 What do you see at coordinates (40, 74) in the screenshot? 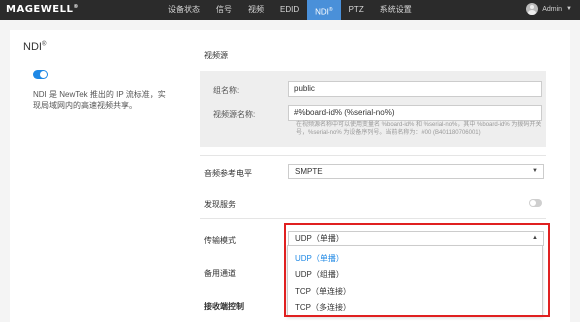
I see `ndi-enable-toggle` at bounding box center [40, 74].